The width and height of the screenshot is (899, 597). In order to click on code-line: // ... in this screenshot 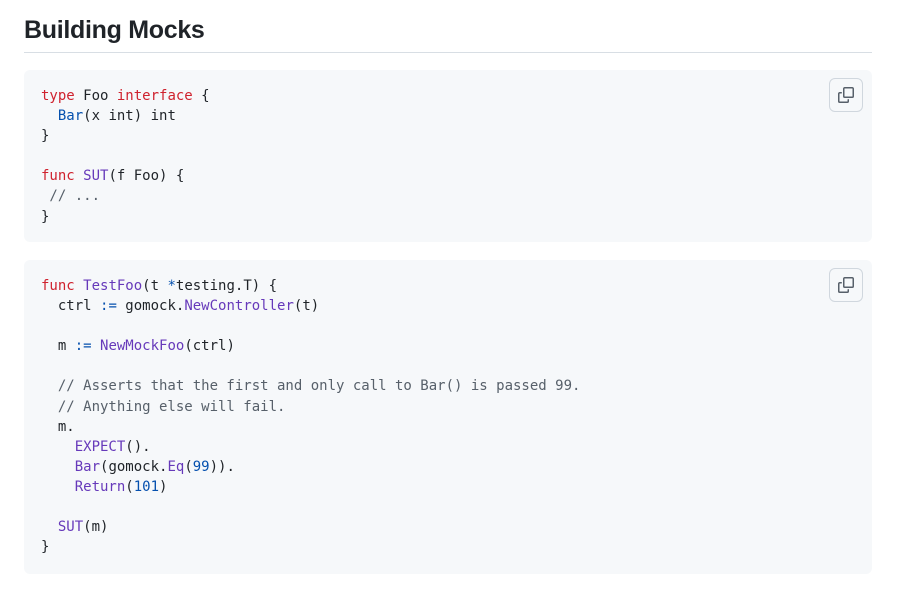, I will do `click(448, 196)`.